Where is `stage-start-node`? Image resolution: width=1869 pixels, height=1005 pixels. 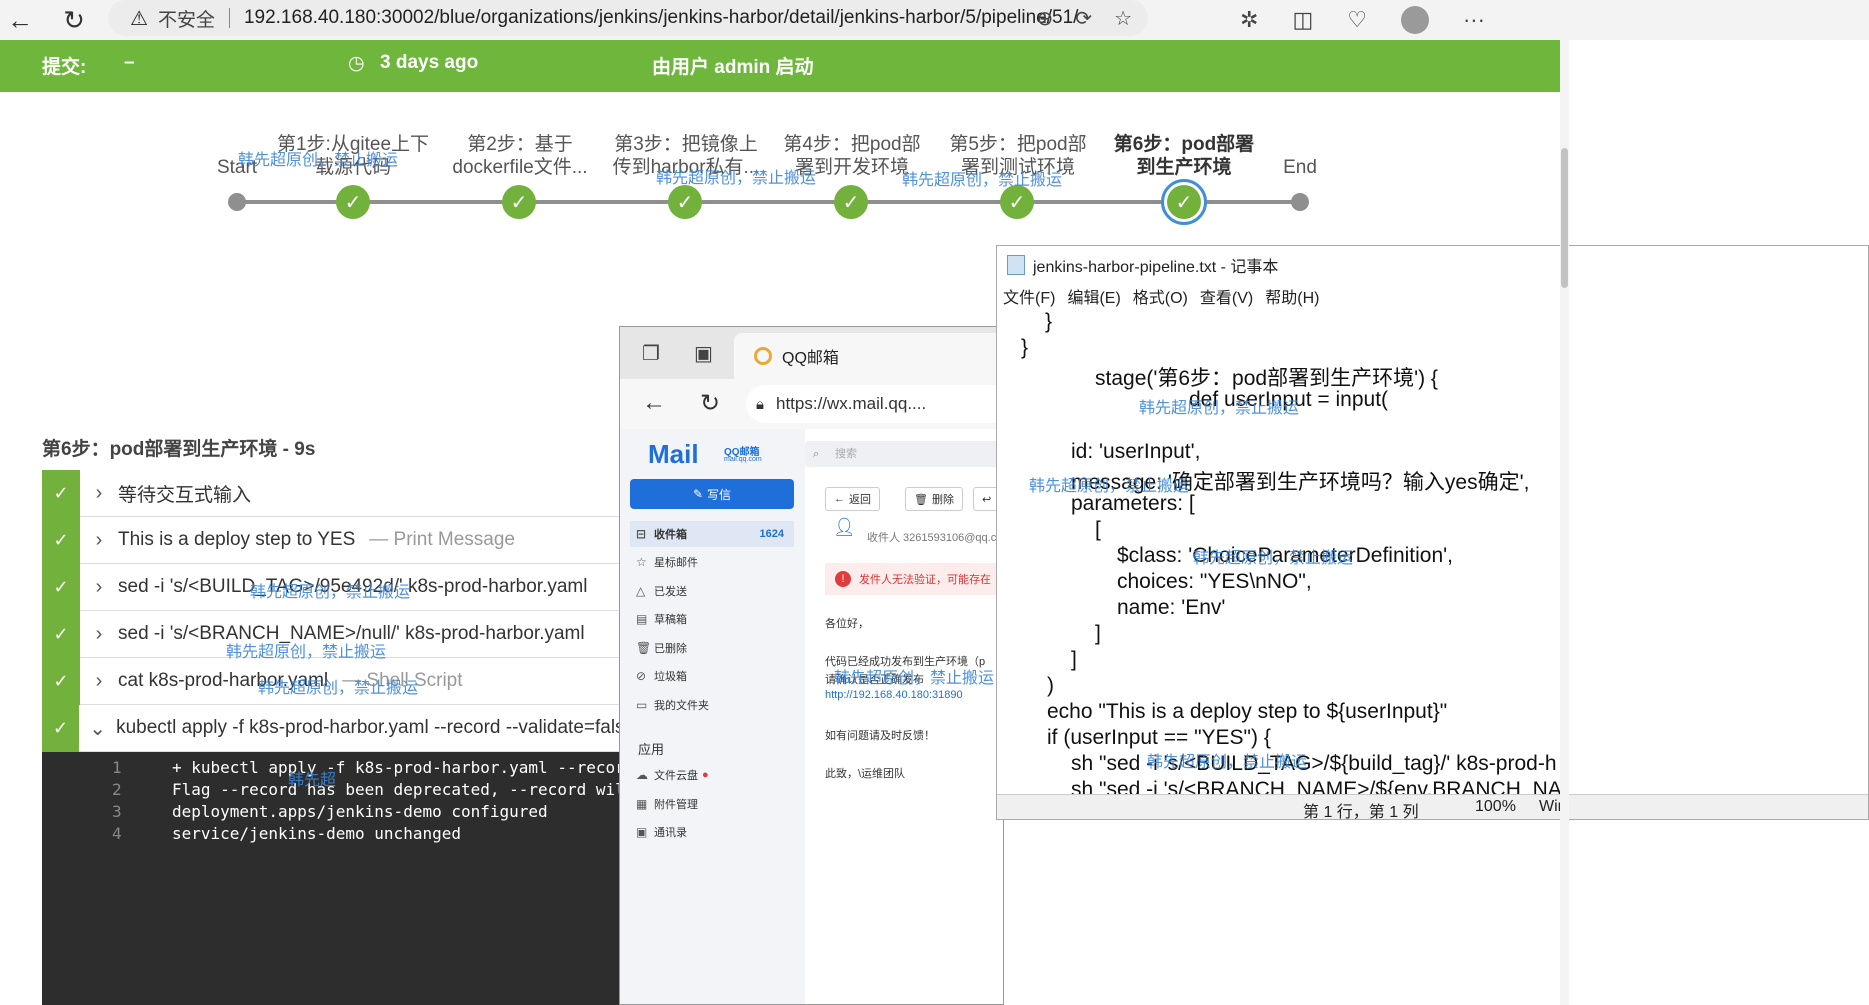
stage-start-node is located at coordinates (237, 202).